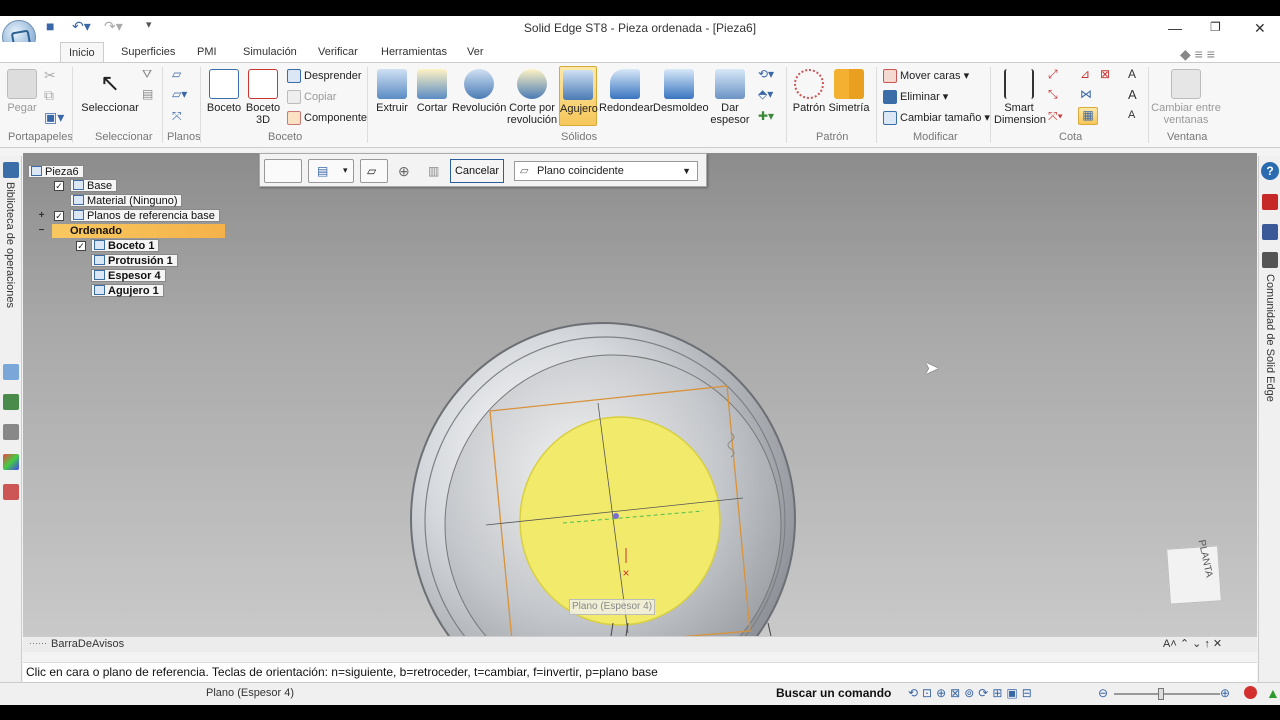 The width and height of the screenshot is (1280, 720). Describe the element at coordinates (331, 171) in the screenshot. I see `options-dropdown-button: ▤ ▾` at that location.